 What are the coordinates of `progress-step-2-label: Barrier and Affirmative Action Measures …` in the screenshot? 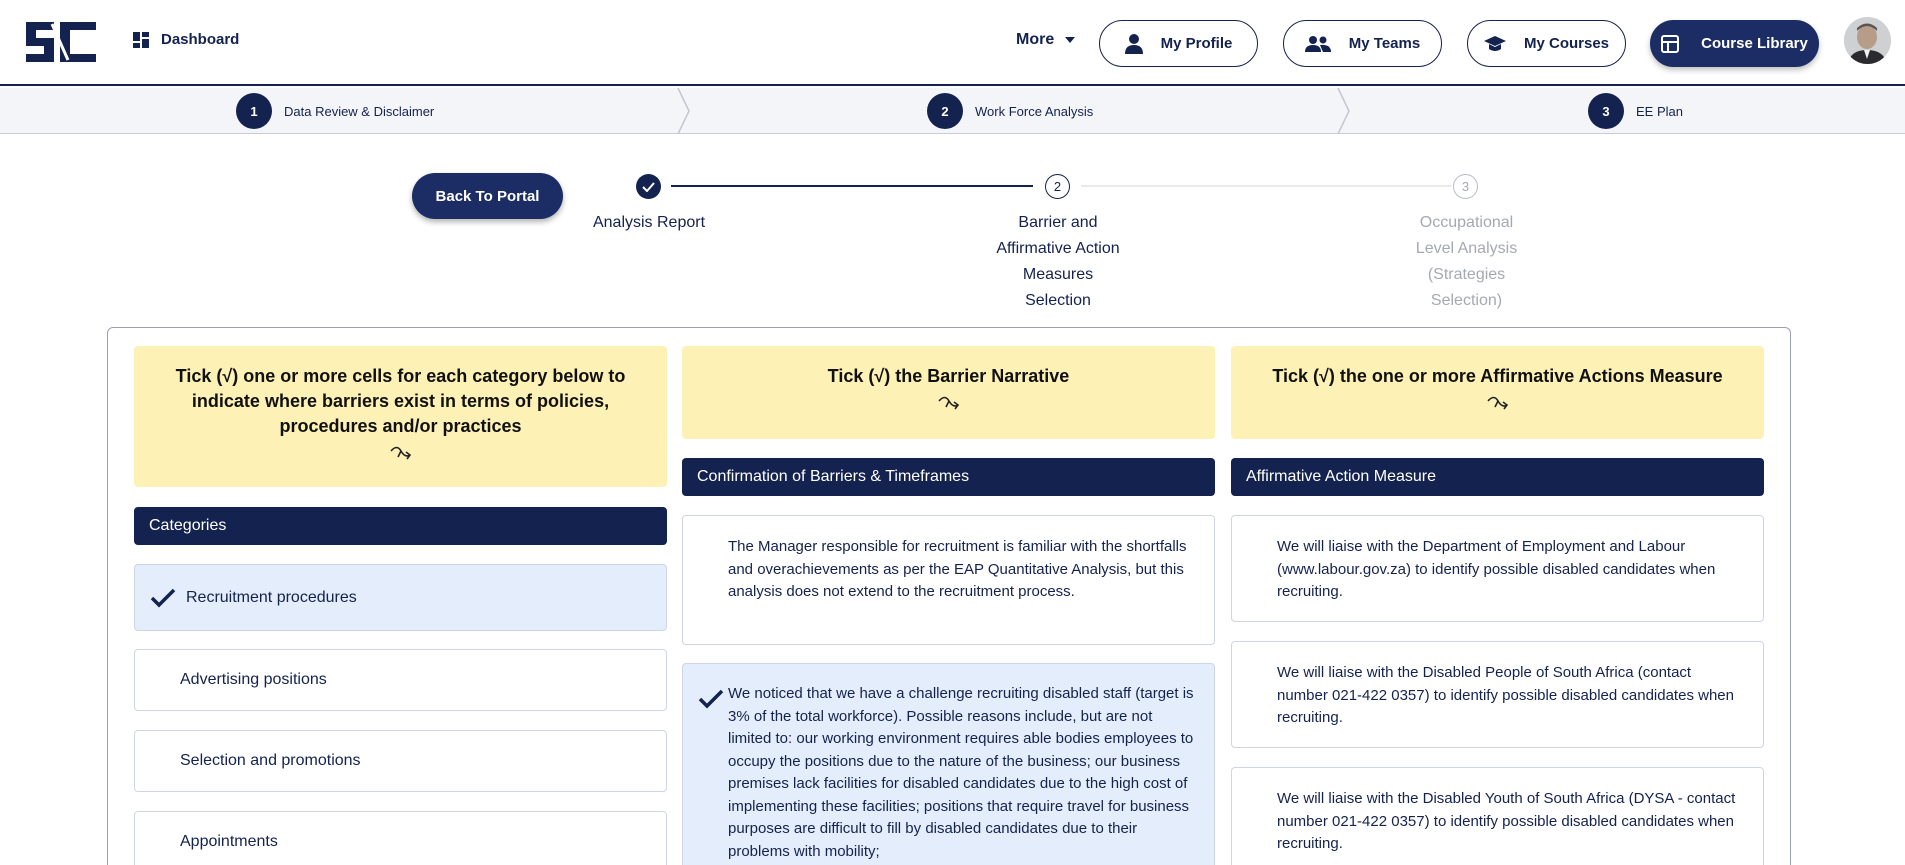 It's located at (1058, 261).